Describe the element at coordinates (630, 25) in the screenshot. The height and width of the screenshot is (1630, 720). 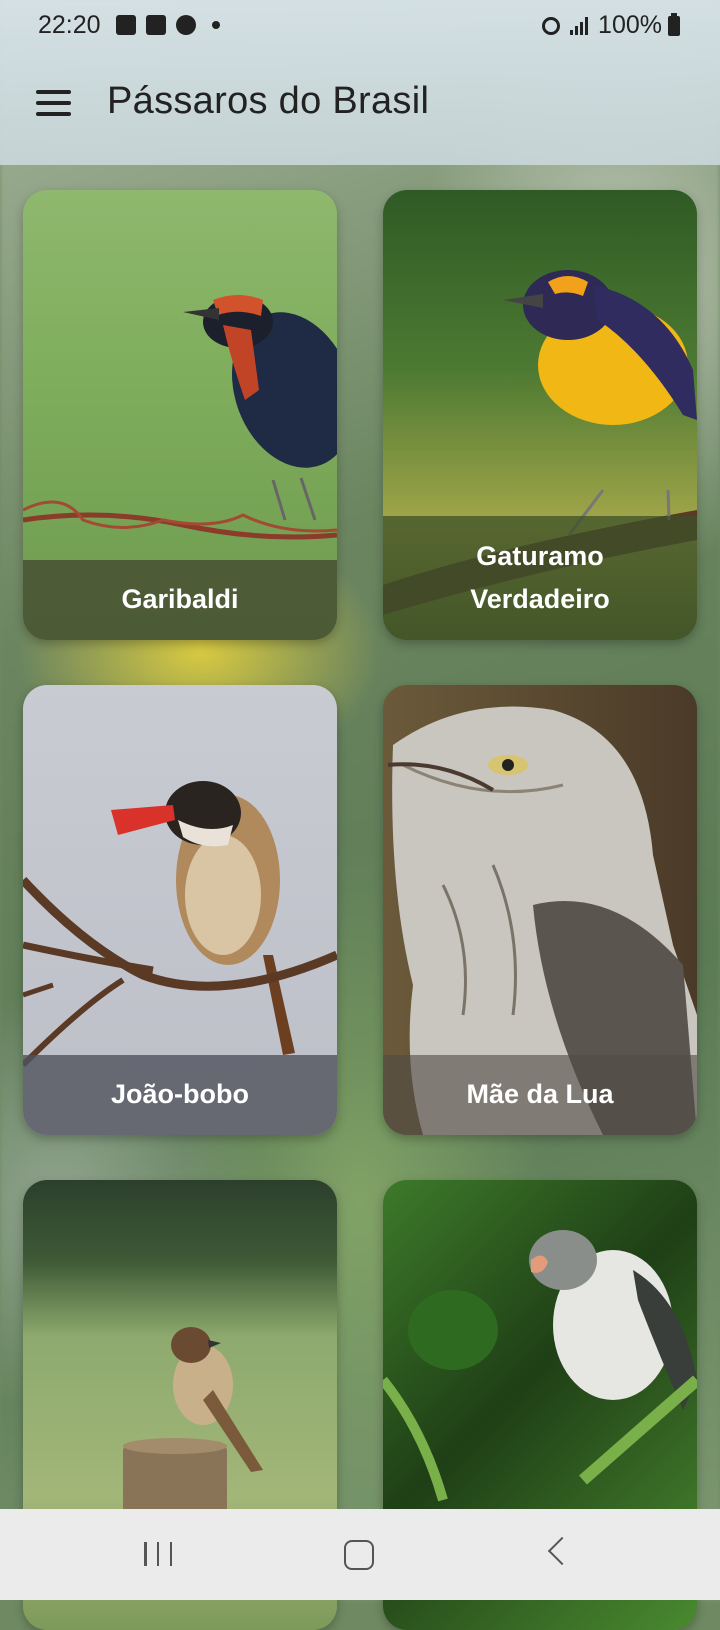
I see `battery-percent: 100%` at that location.